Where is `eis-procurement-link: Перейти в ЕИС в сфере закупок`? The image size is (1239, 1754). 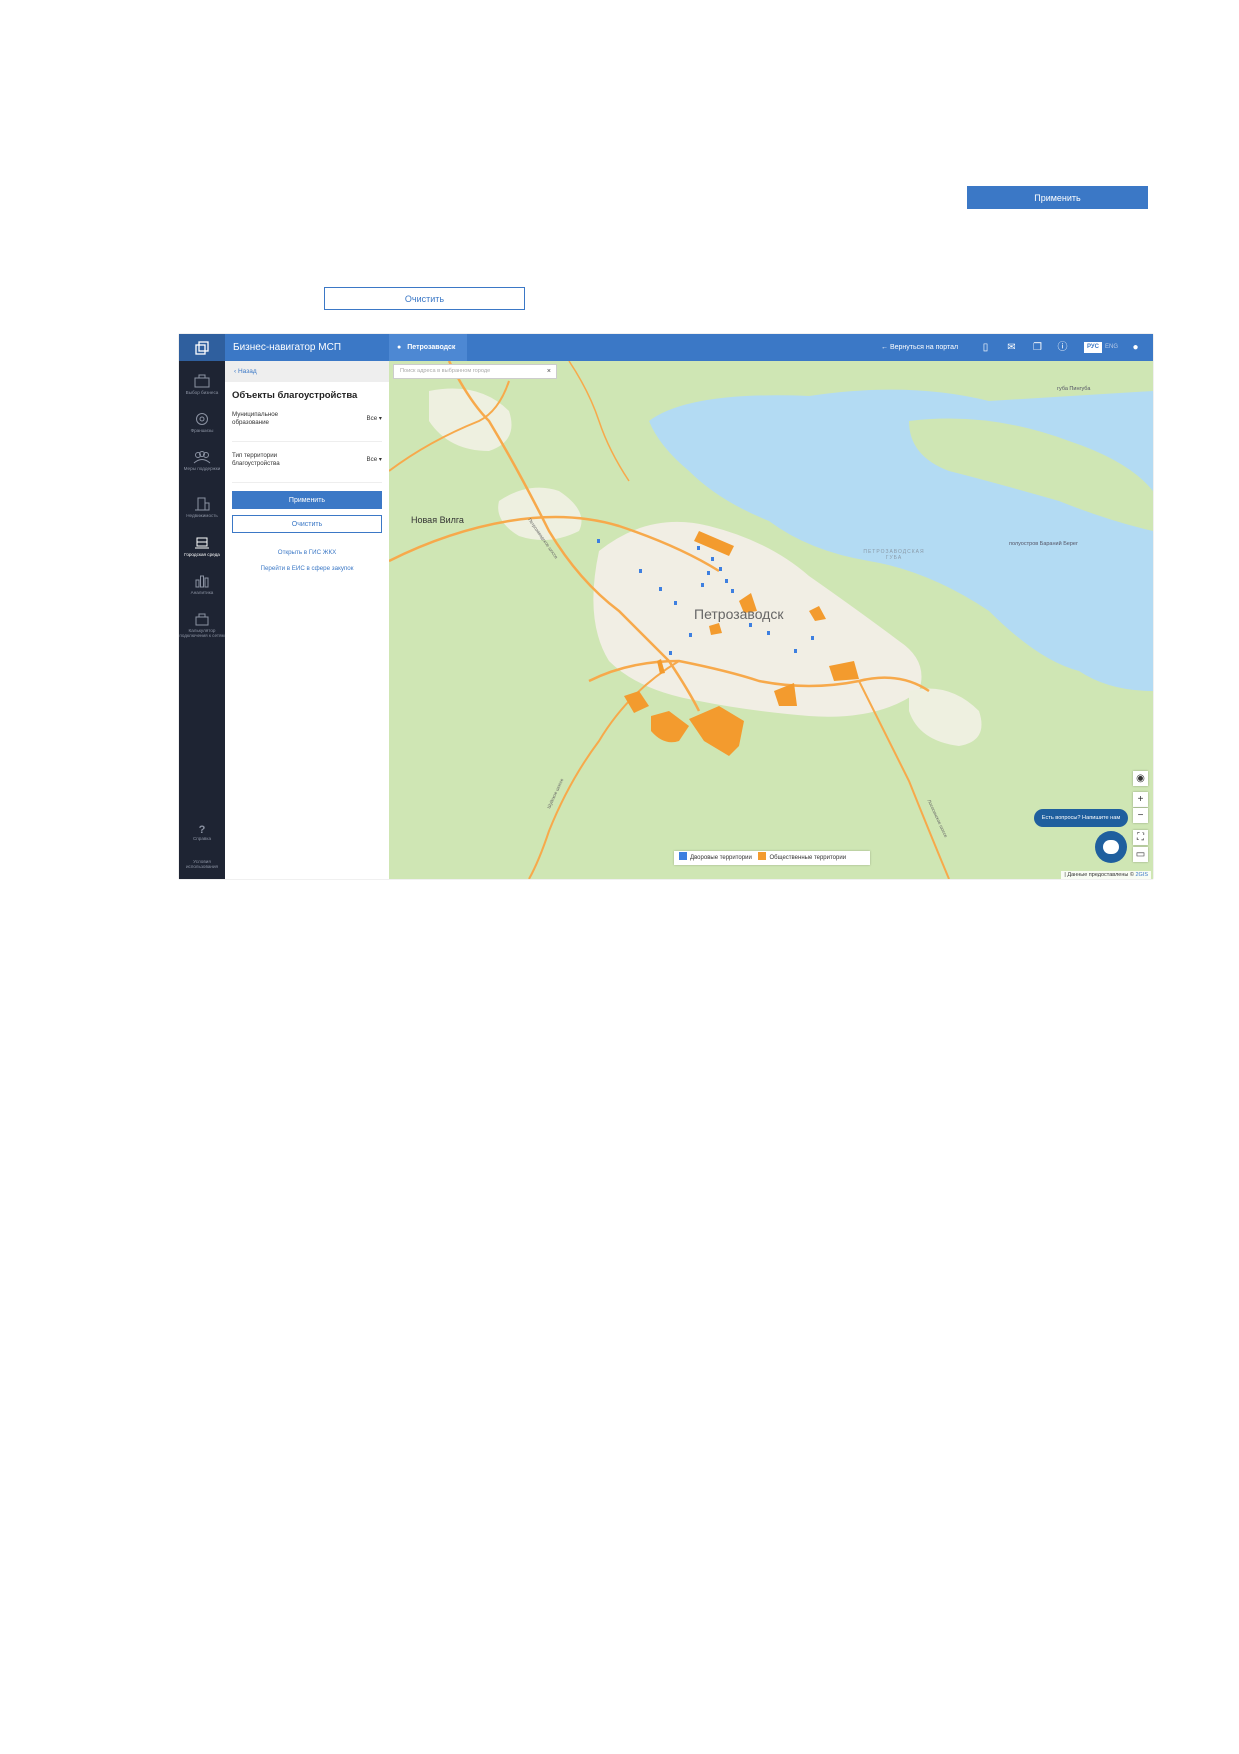
eis-procurement-link: Перейти в ЕИС в сфере закупок is located at coordinates (307, 568).